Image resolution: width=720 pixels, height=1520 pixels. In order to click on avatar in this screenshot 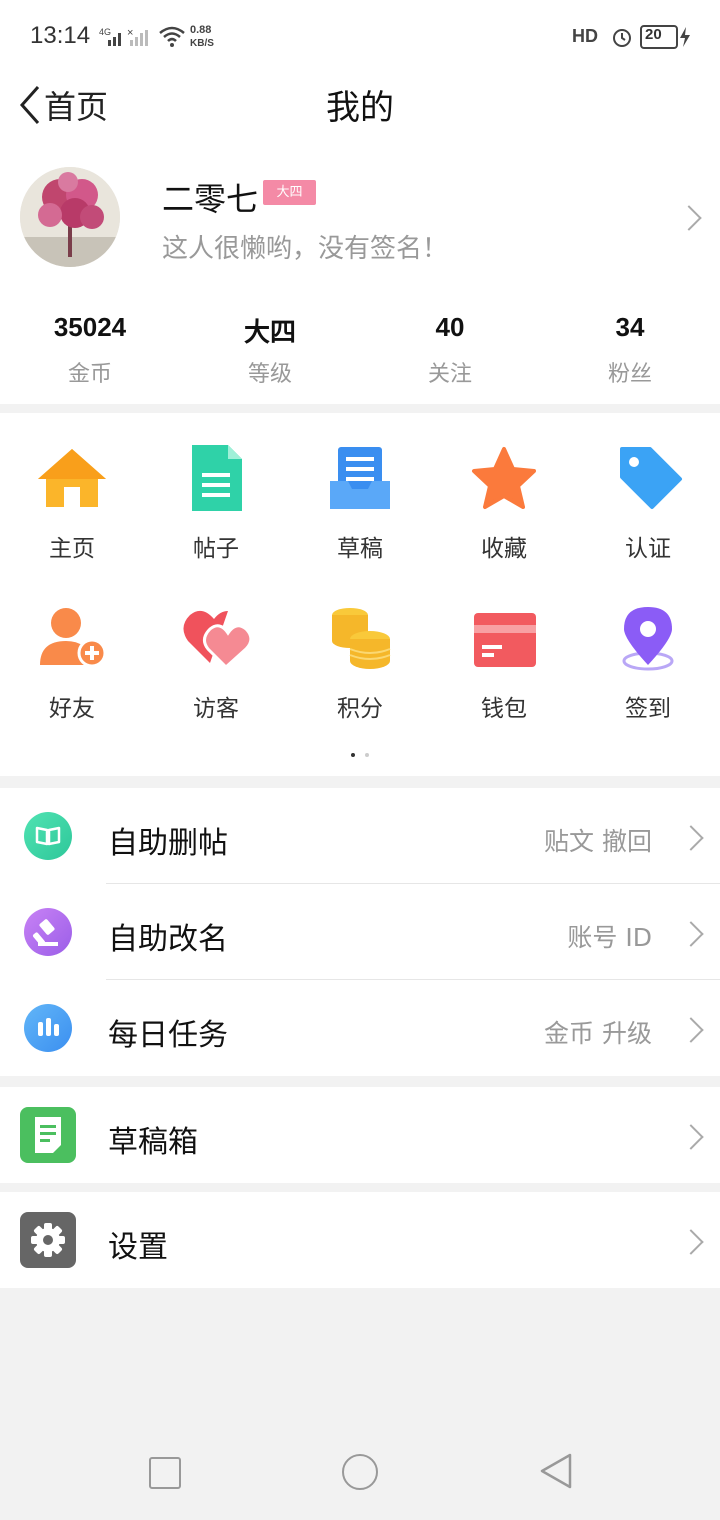, I will do `click(70, 217)`.